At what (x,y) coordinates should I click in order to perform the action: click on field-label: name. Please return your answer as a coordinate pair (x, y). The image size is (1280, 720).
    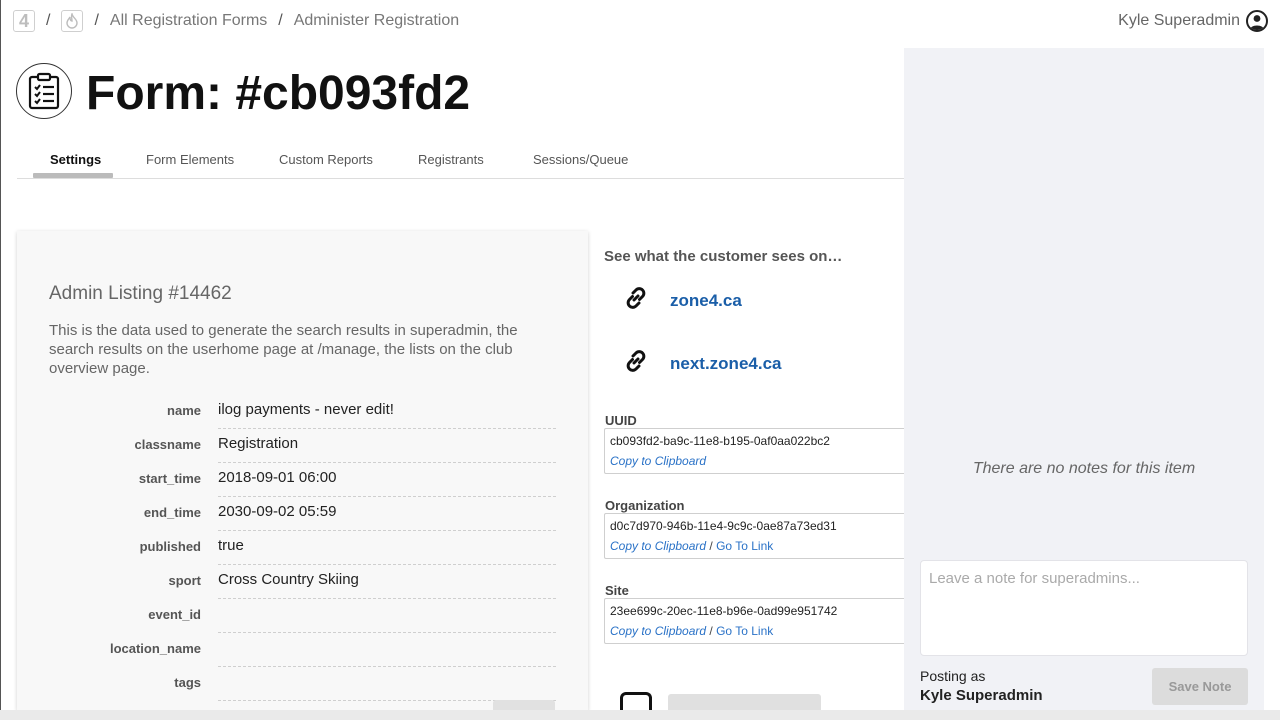
    Looking at the image, I should click on (184, 410).